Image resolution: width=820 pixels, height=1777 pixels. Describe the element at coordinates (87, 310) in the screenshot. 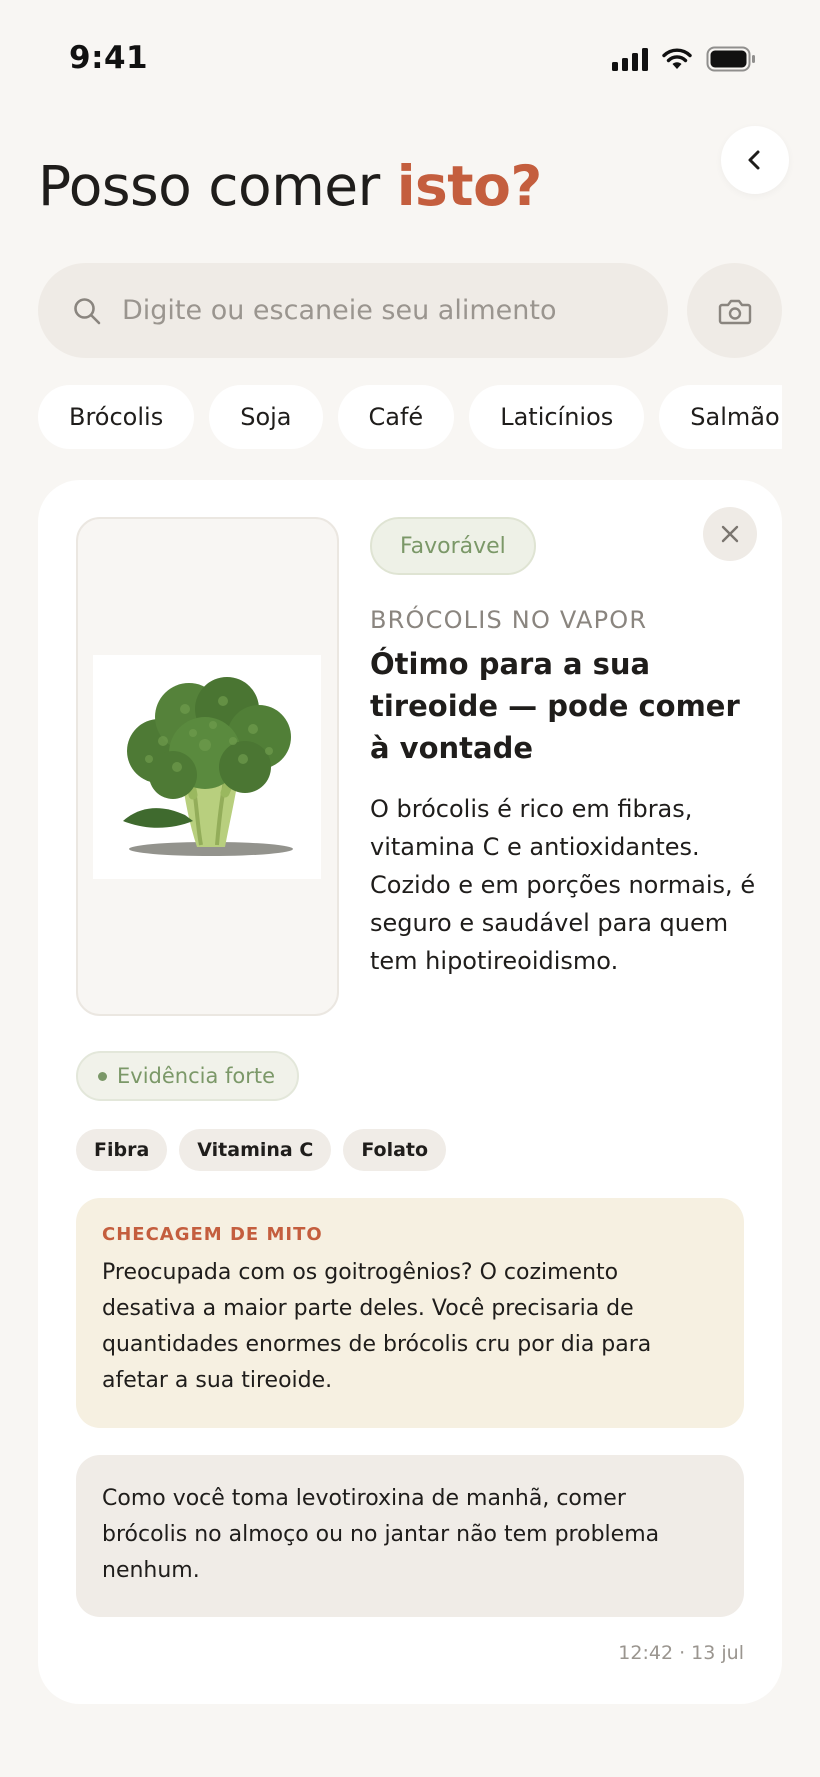

I see `search-icon` at that location.